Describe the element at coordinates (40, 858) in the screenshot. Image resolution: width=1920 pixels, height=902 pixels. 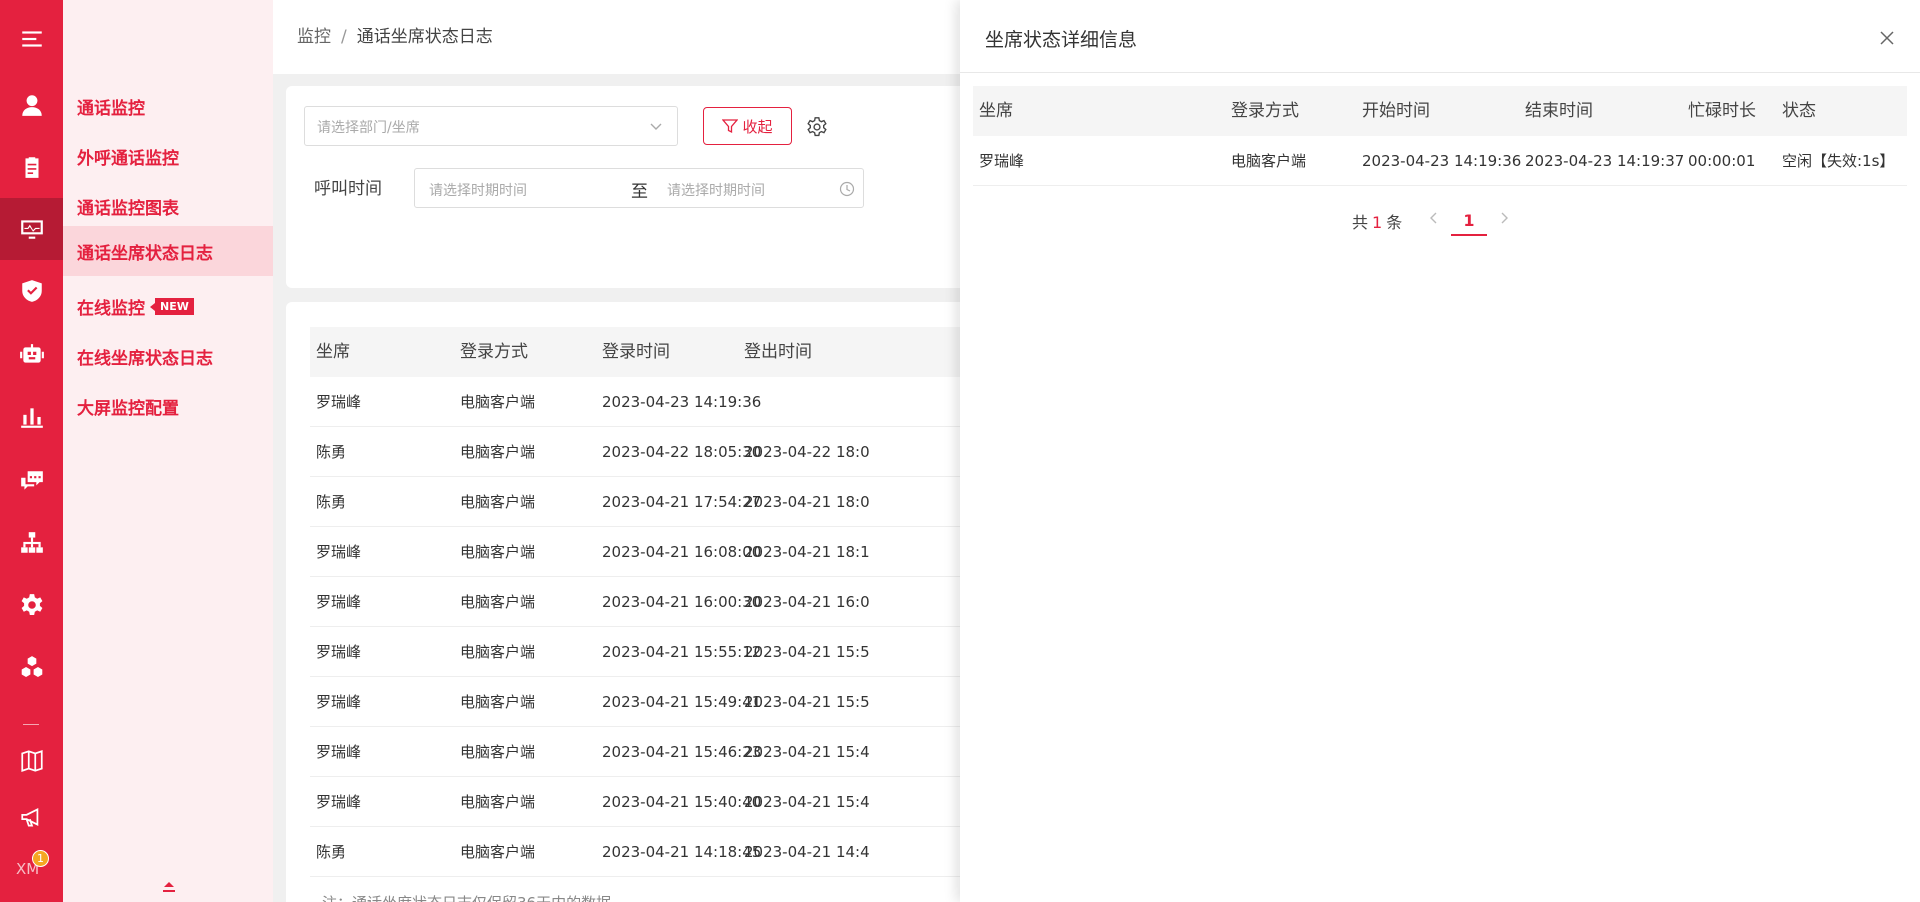
I see `notification-badge: 1` at that location.